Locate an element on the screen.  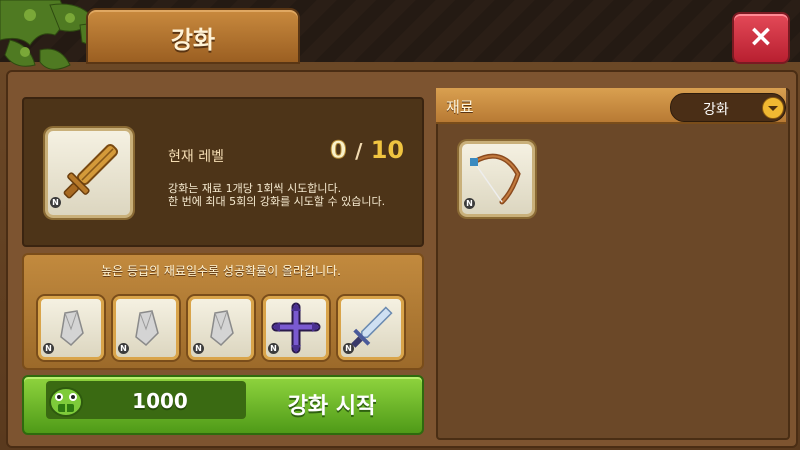
material-slot-4: N is located at coordinates (296, 328).